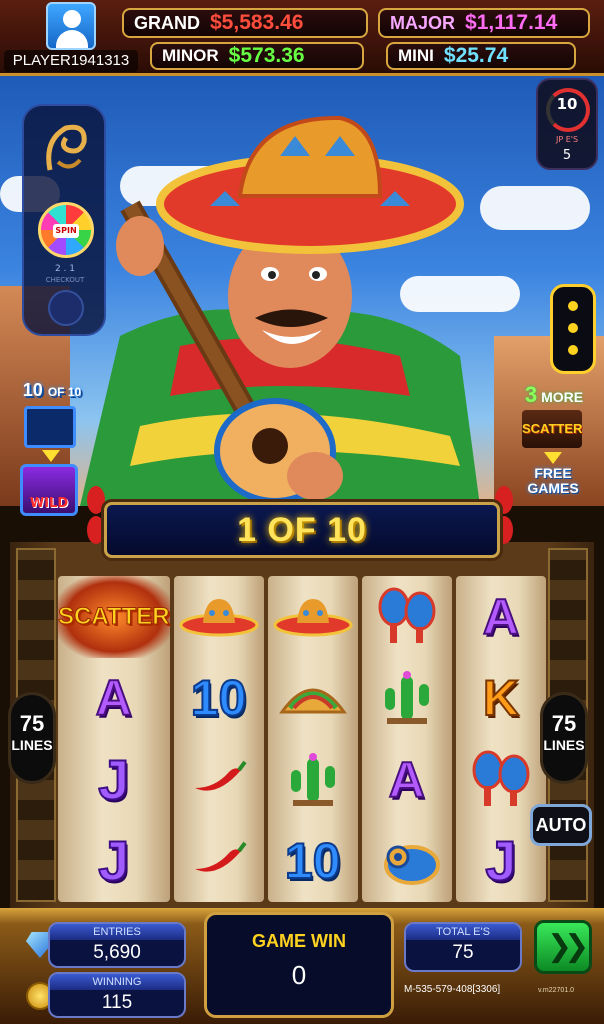 Image resolution: width=604 pixels, height=1024 pixels. Describe the element at coordinates (167, 22) in the screenshot. I see `grand-label: GRAND` at that location.